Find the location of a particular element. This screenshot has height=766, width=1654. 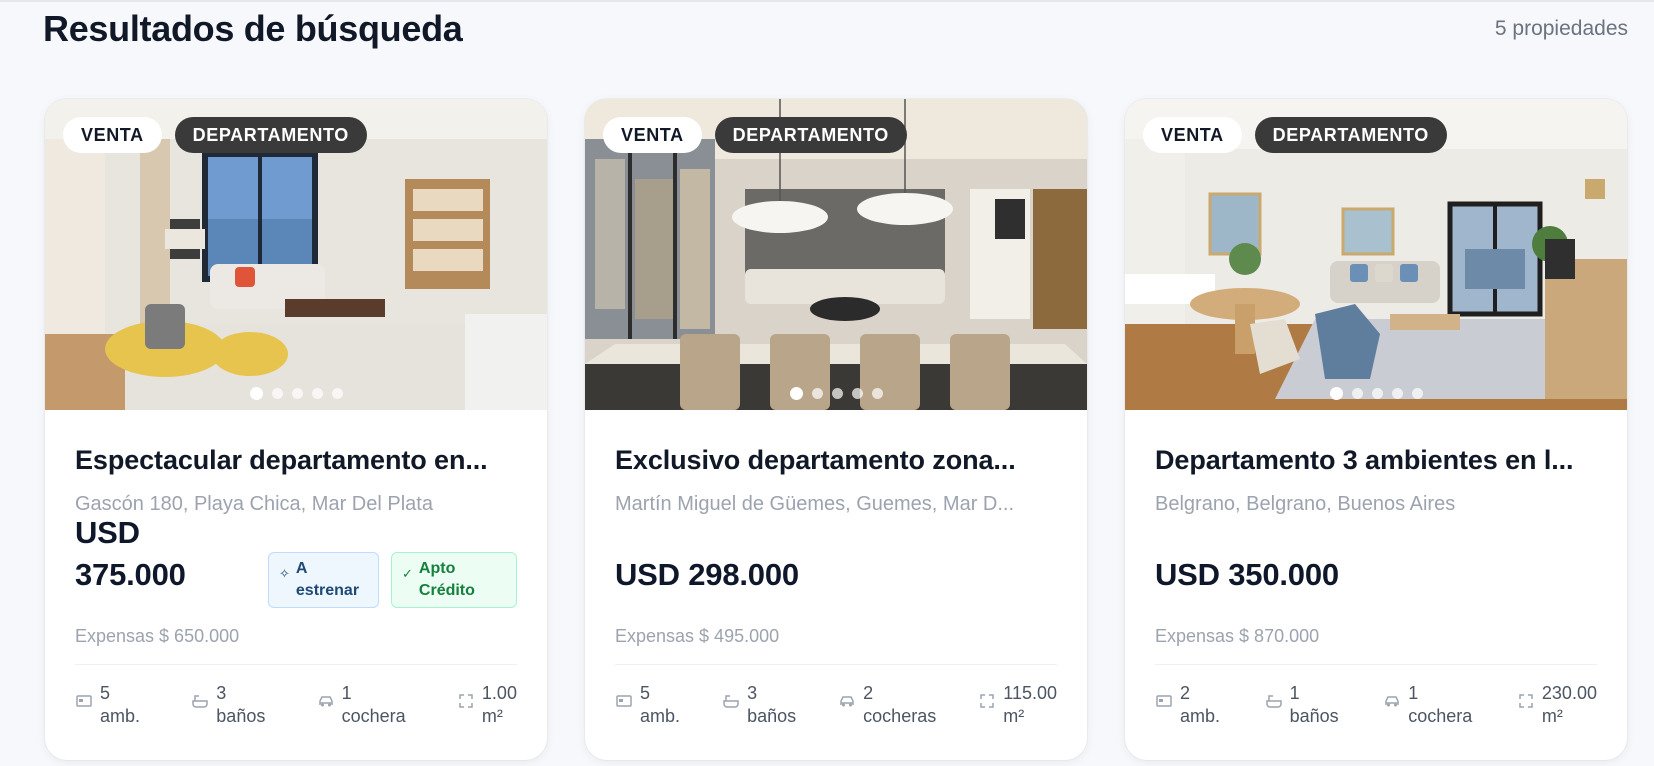

price-currency: USD is located at coordinates (107, 532).